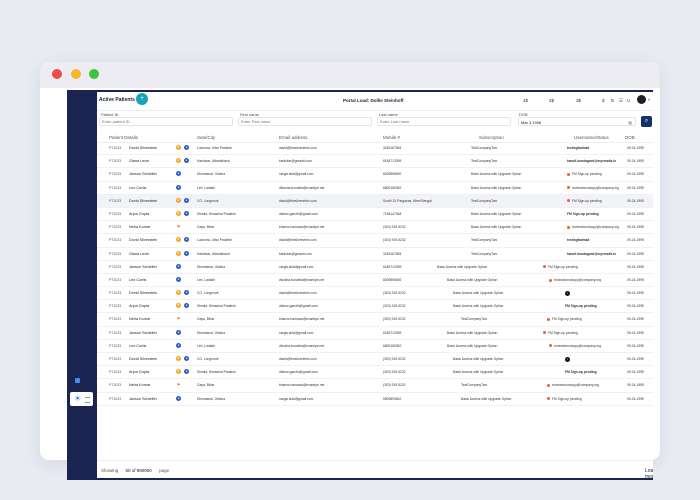 This screenshot has width=700, height=500. I want to click on maximize-window-button, so click(94, 74).